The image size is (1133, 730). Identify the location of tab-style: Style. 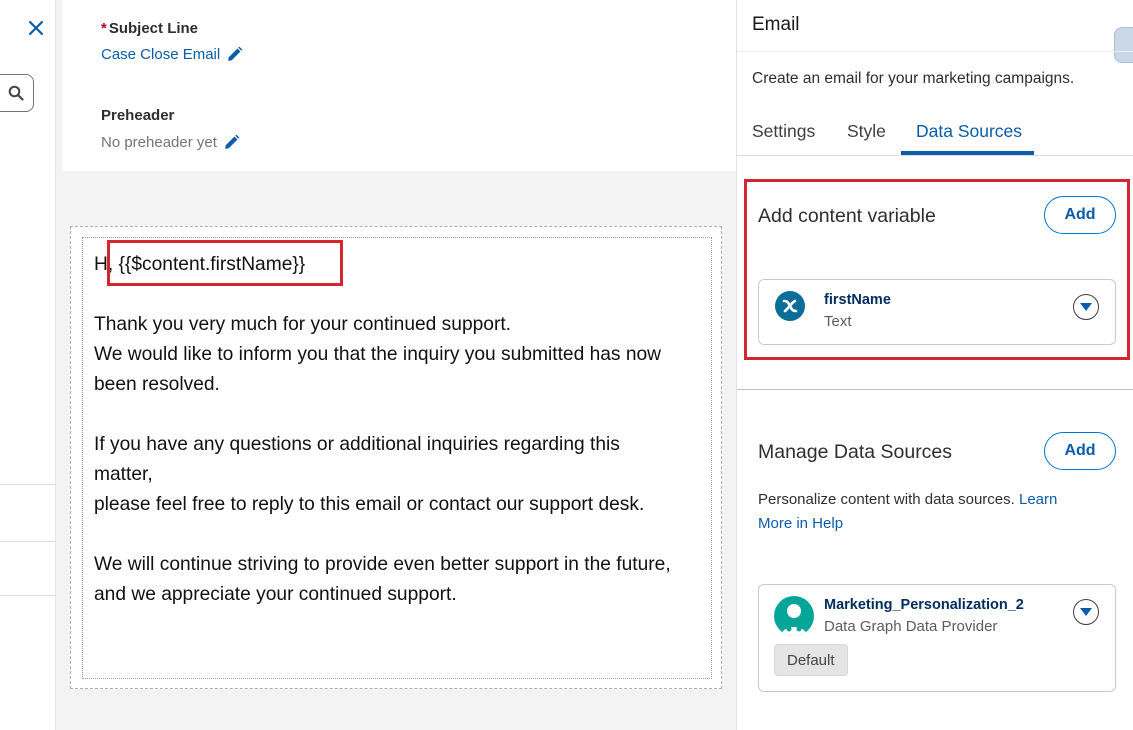
(866, 131).